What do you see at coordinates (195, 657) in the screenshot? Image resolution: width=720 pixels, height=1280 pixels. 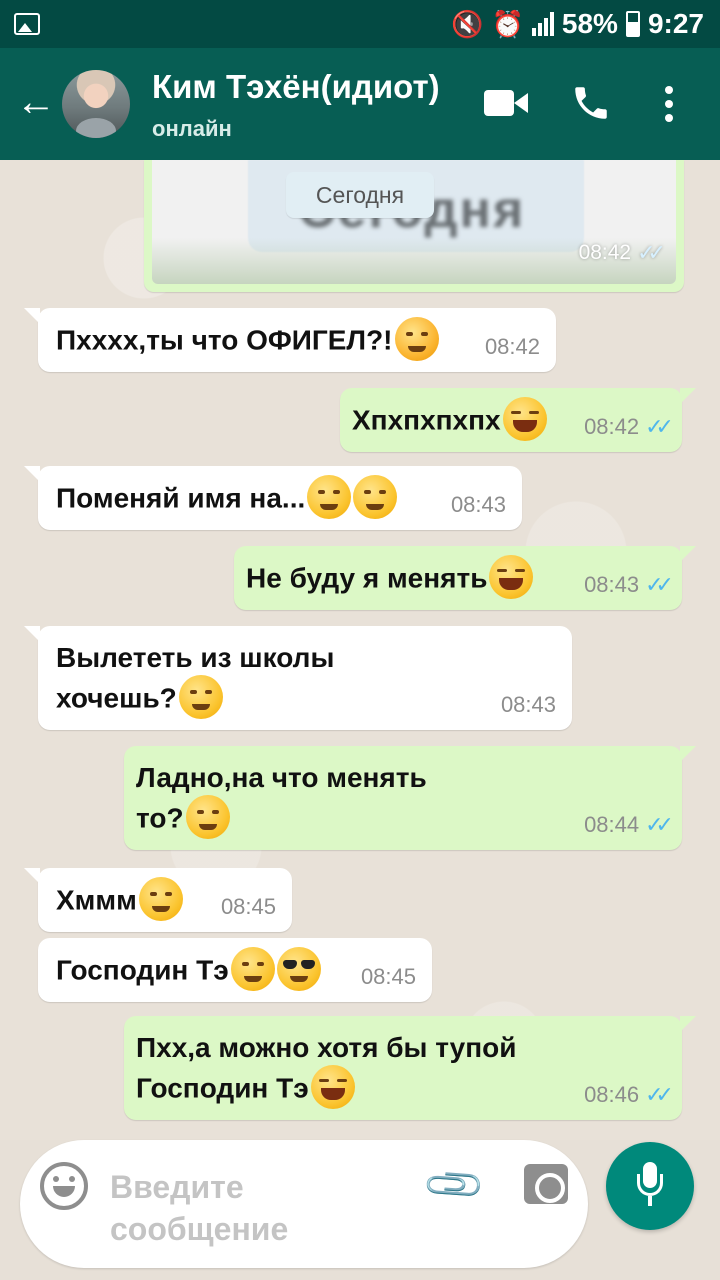 I see `message-text-line: Вылететь из школы` at bounding box center [195, 657].